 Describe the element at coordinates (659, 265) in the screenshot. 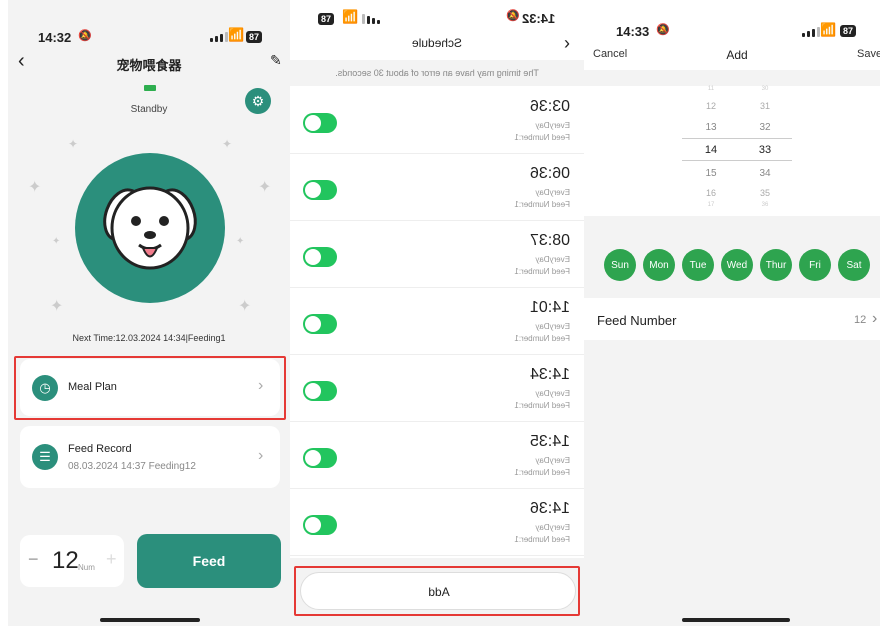

I see `day-button-mon: Mon` at that location.